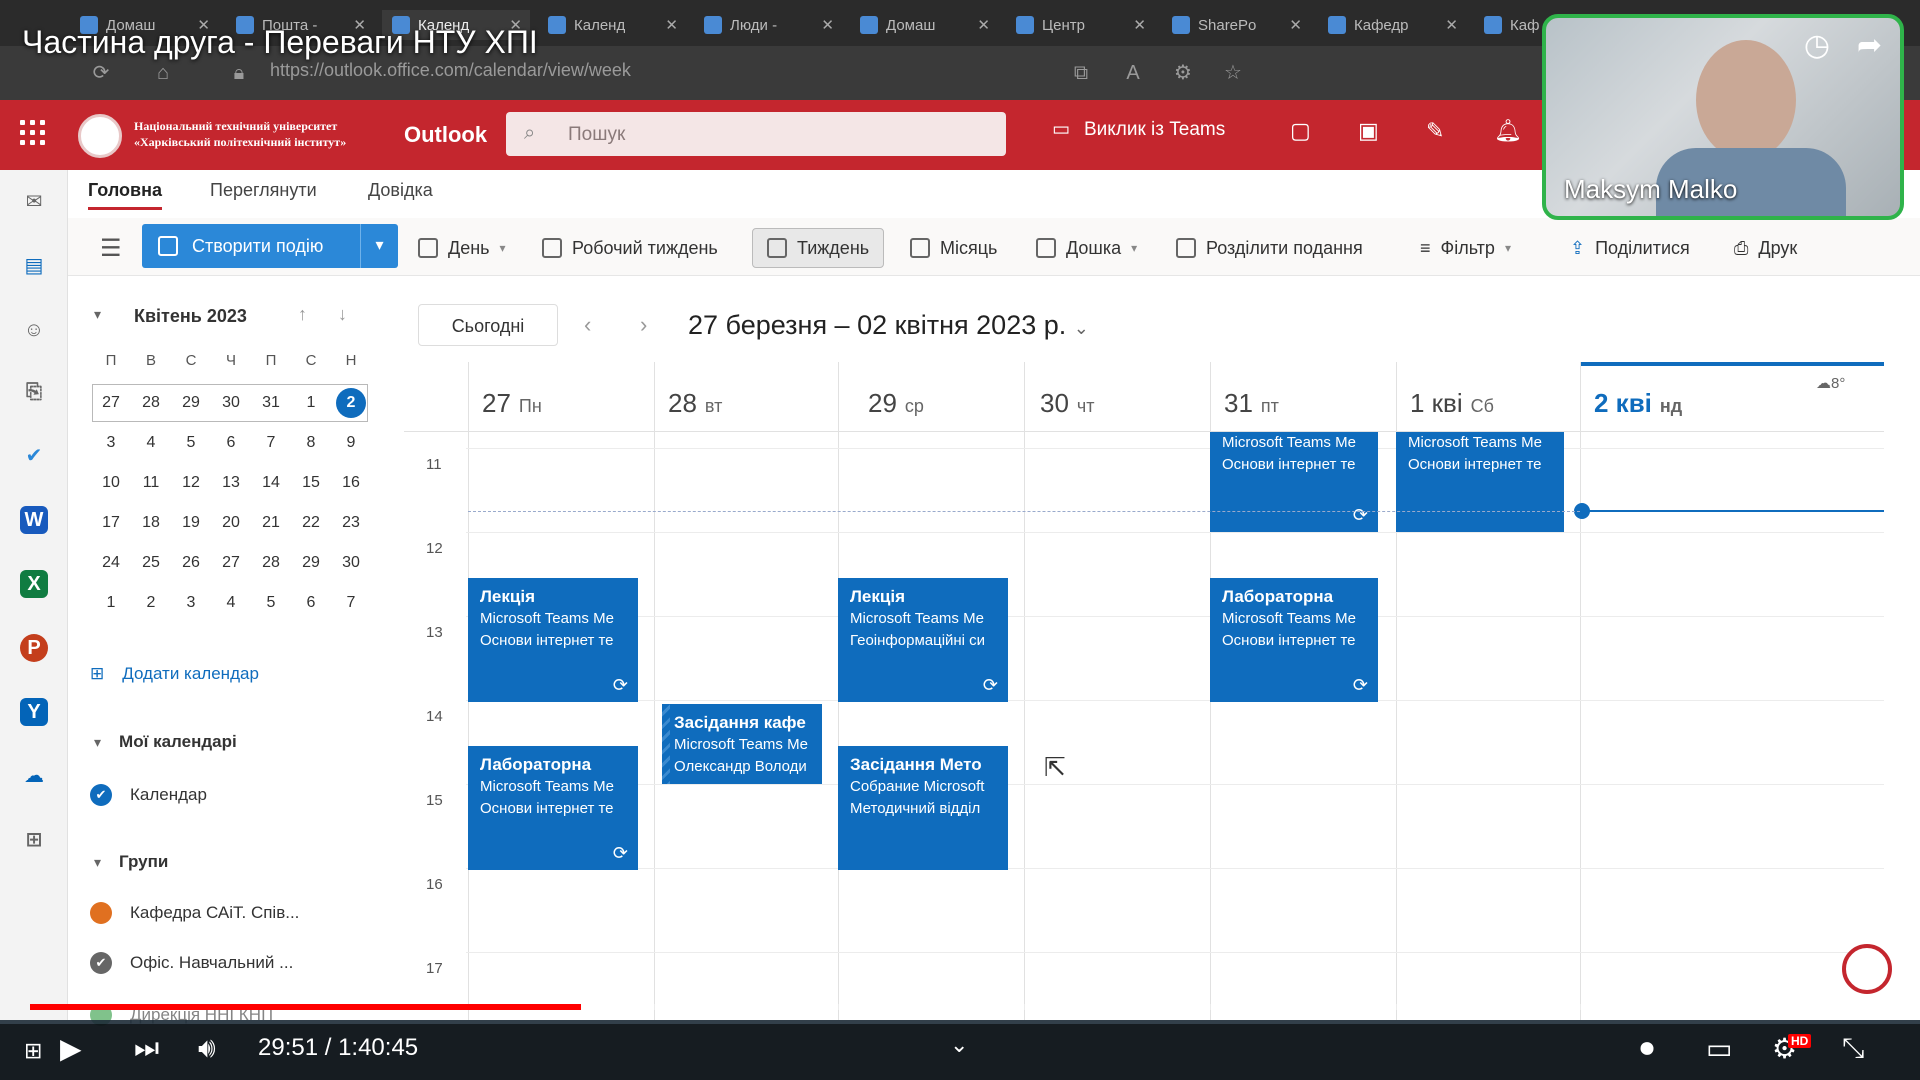 The width and height of the screenshot is (1920, 1080). I want to click on work-week-view-button: Робочий тиждень, so click(630, 248).